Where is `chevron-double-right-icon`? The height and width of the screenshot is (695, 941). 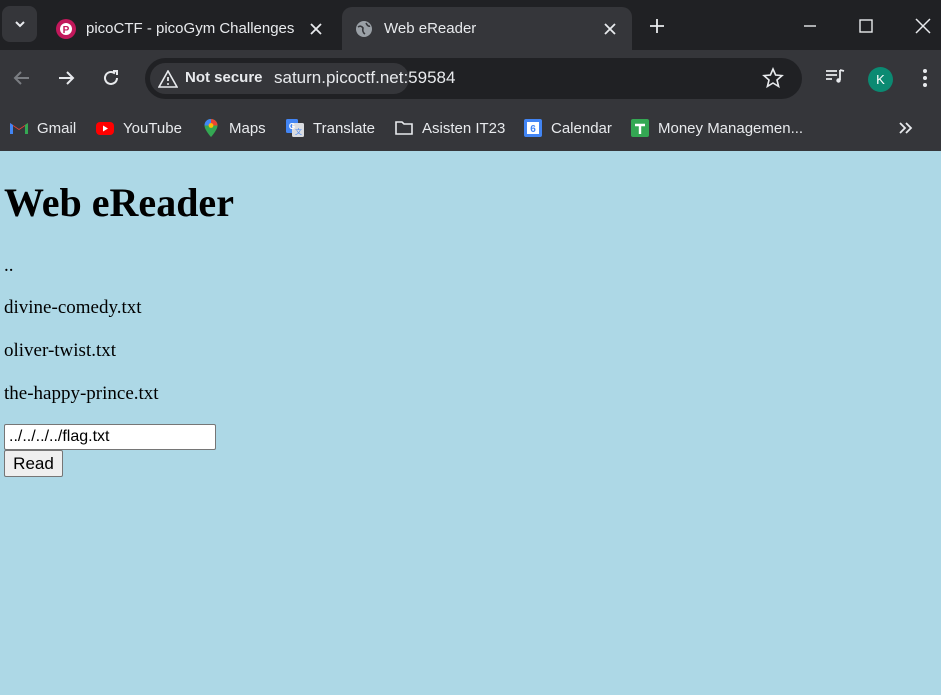 chevron-double-right-icon is located at coordinates (906, 128).